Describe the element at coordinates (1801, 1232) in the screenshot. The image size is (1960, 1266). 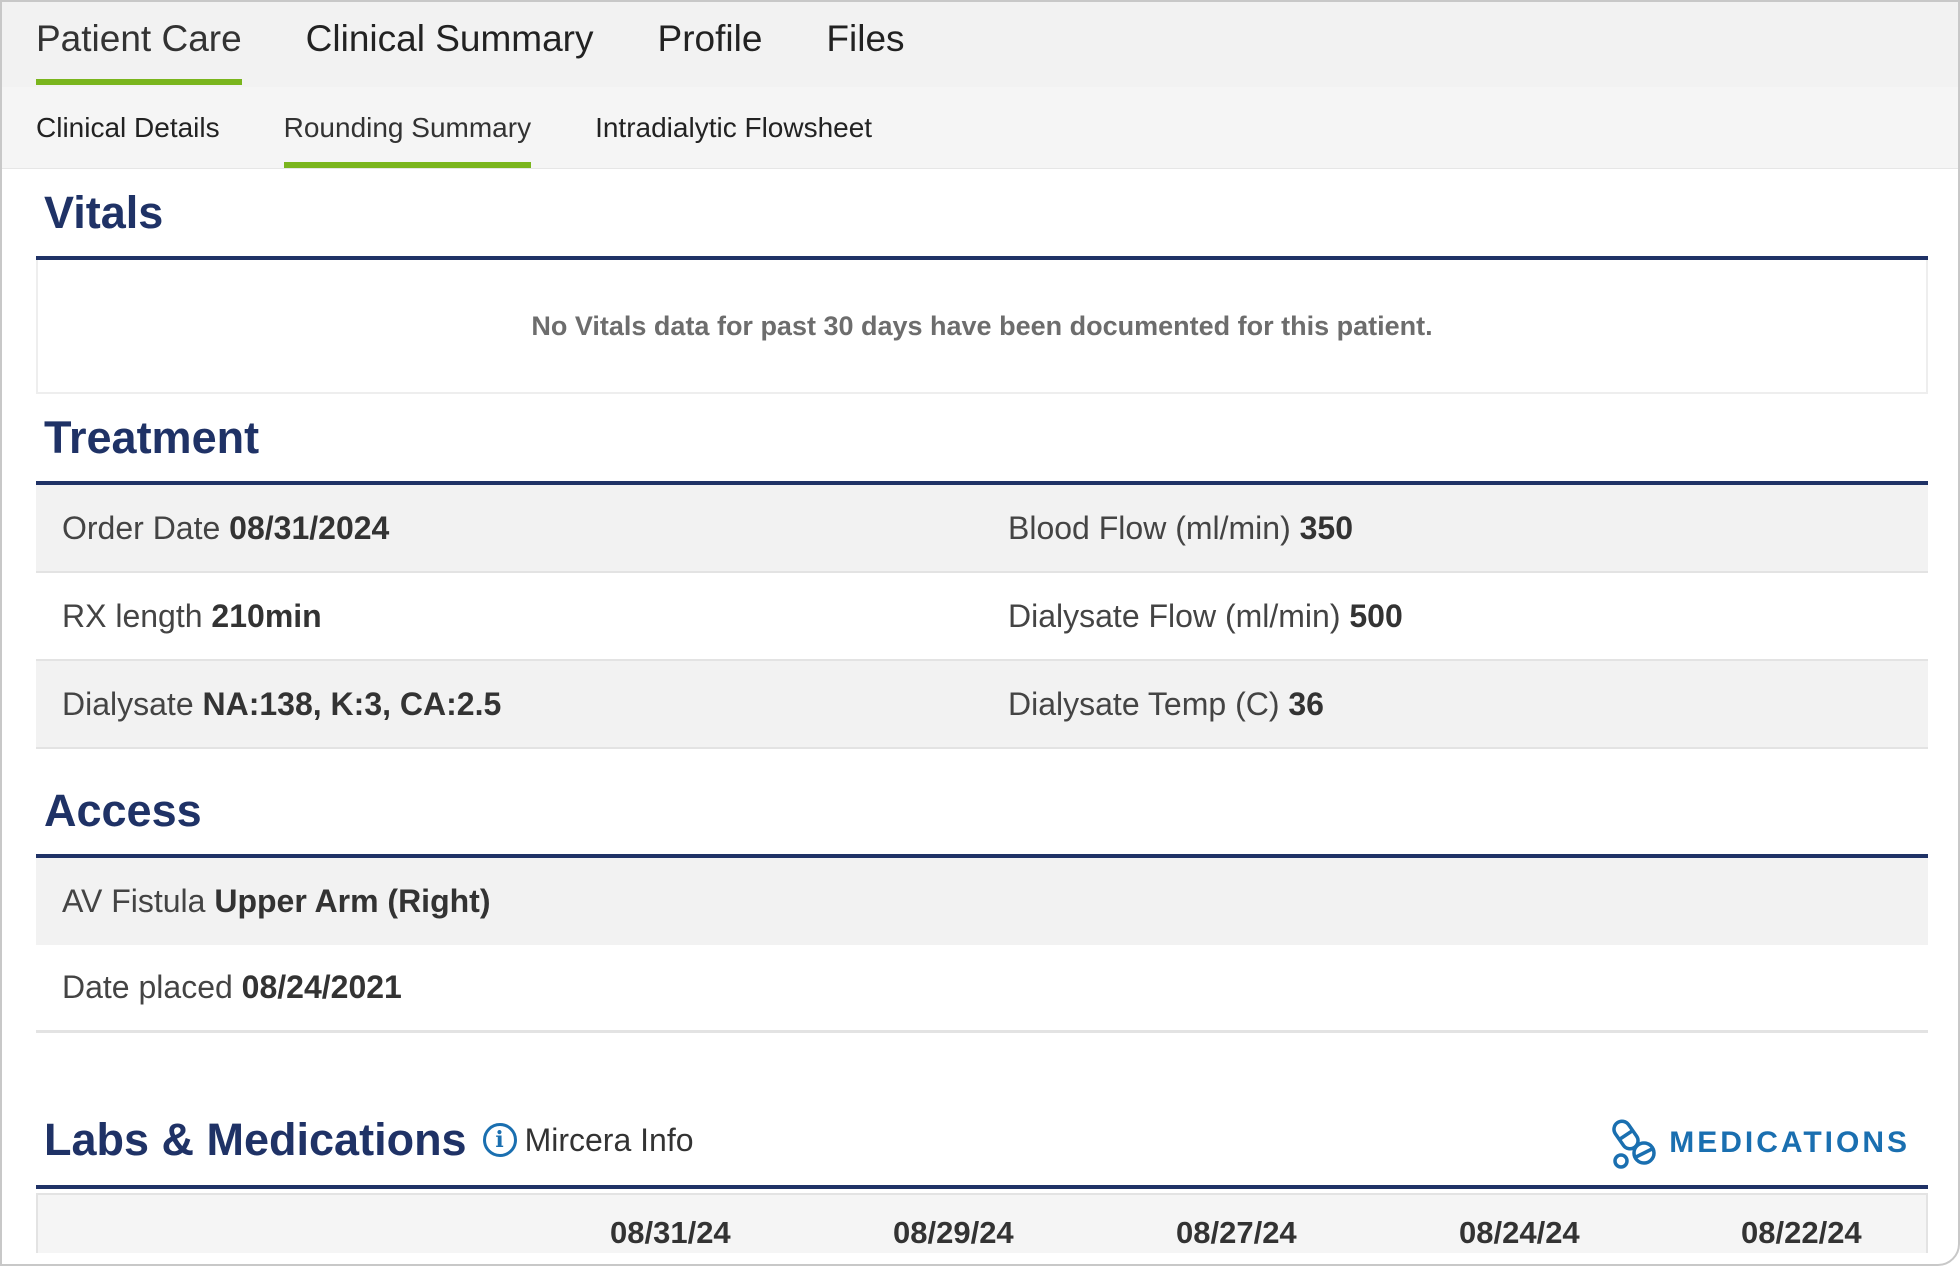
I see `labs-date-column: 08/22/24` at that location.